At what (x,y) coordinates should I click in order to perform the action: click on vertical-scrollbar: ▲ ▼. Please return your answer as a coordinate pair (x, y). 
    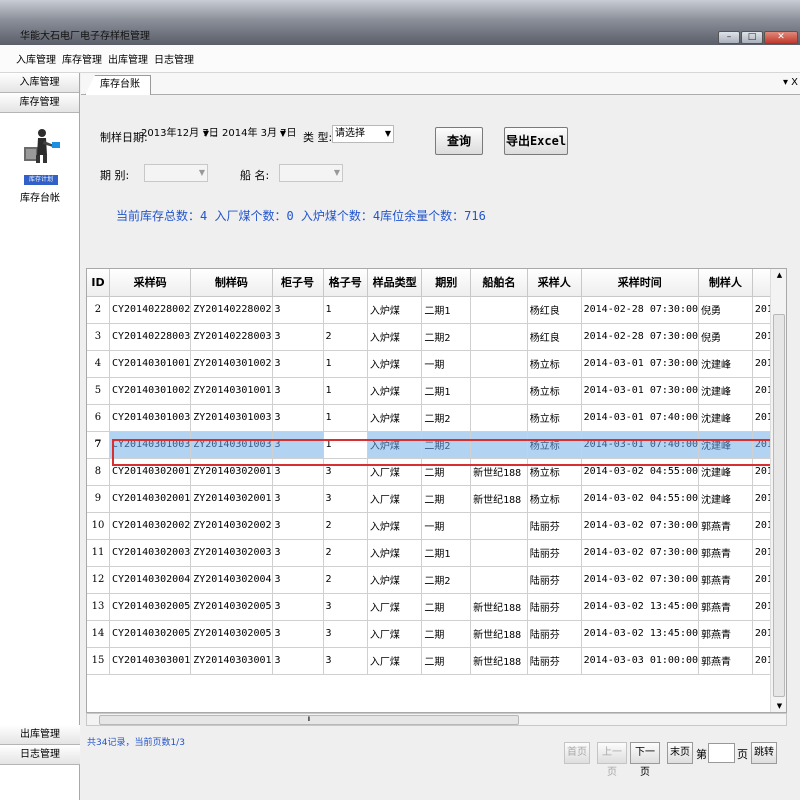
    Looking at the image, I should click on (778, 490).